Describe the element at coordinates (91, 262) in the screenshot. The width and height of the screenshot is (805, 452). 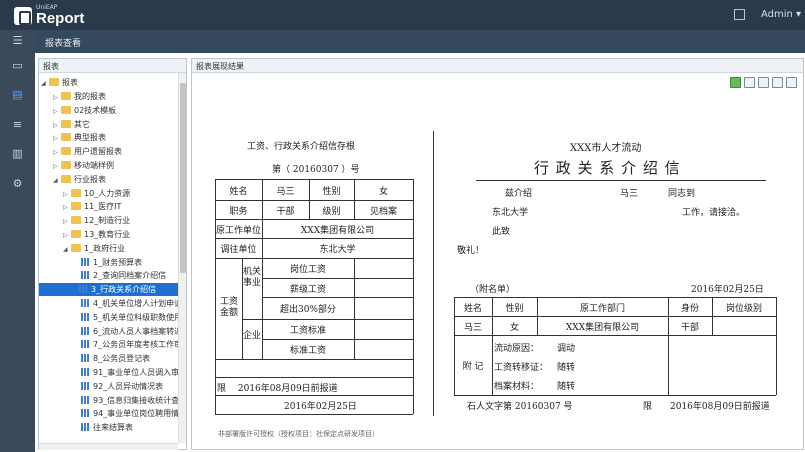
I see `tree-report-item: 1_财务预算表` at that location.